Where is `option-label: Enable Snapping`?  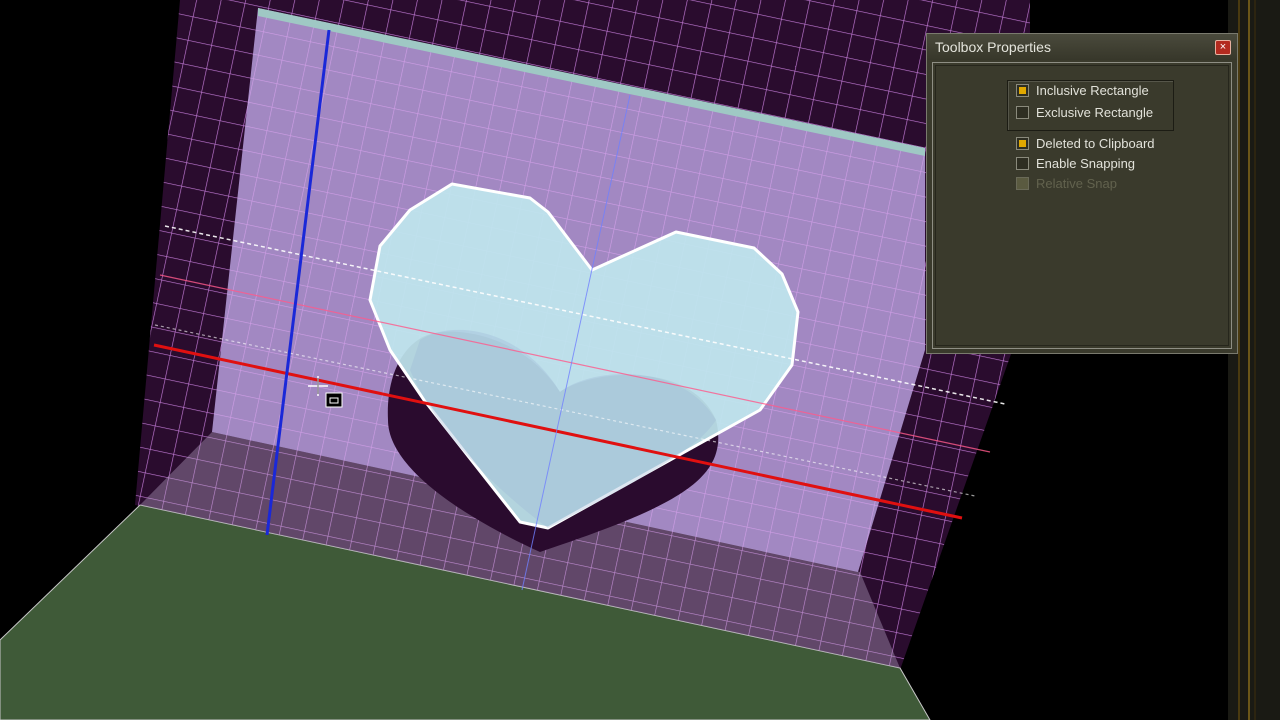
option-label: Enable Snapping is located at coordinates (1086, 163).